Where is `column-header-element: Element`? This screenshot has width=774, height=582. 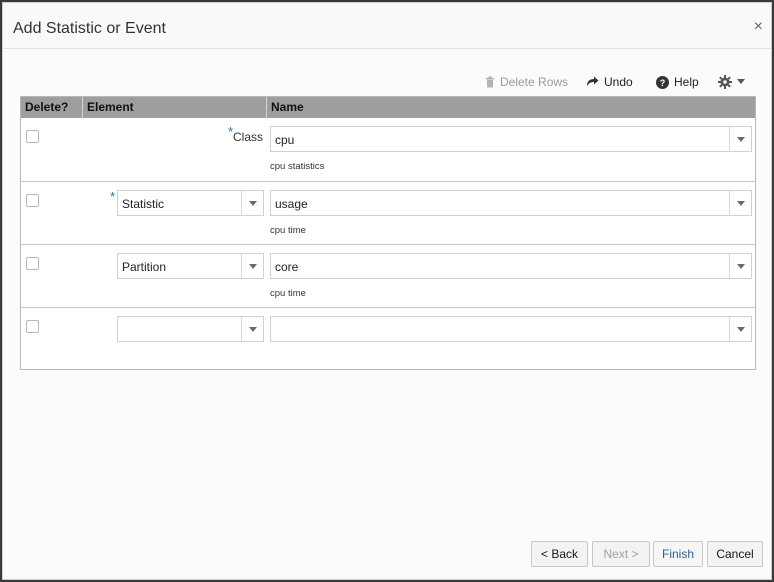 column-header-element: Element is located at coordinates (175, 107).